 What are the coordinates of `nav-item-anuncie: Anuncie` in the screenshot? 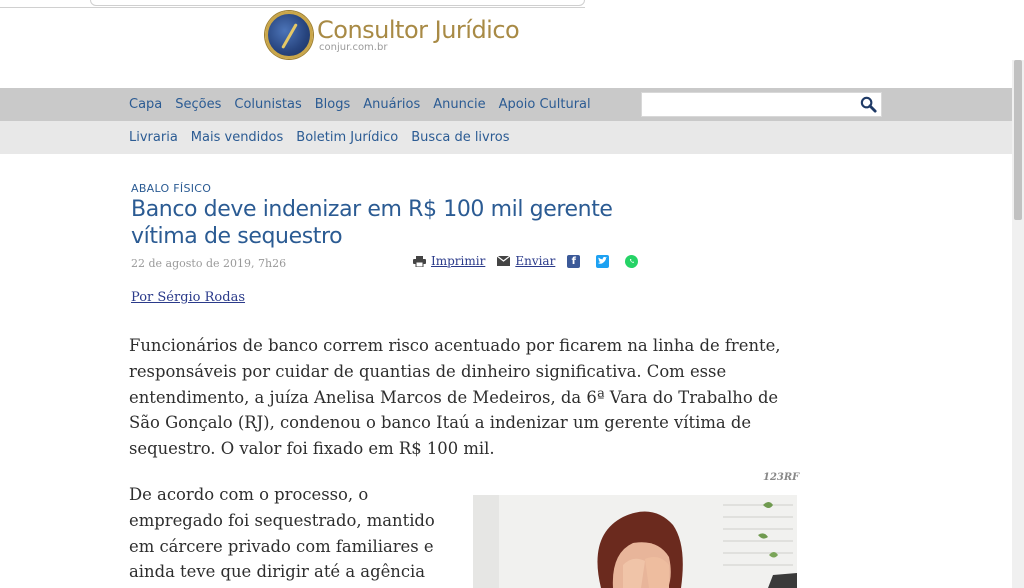 It's located at (459, 104).